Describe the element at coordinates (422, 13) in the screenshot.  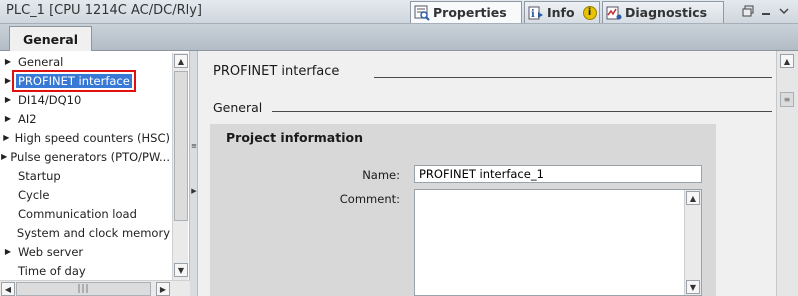
I see `properties-icon` at that location.